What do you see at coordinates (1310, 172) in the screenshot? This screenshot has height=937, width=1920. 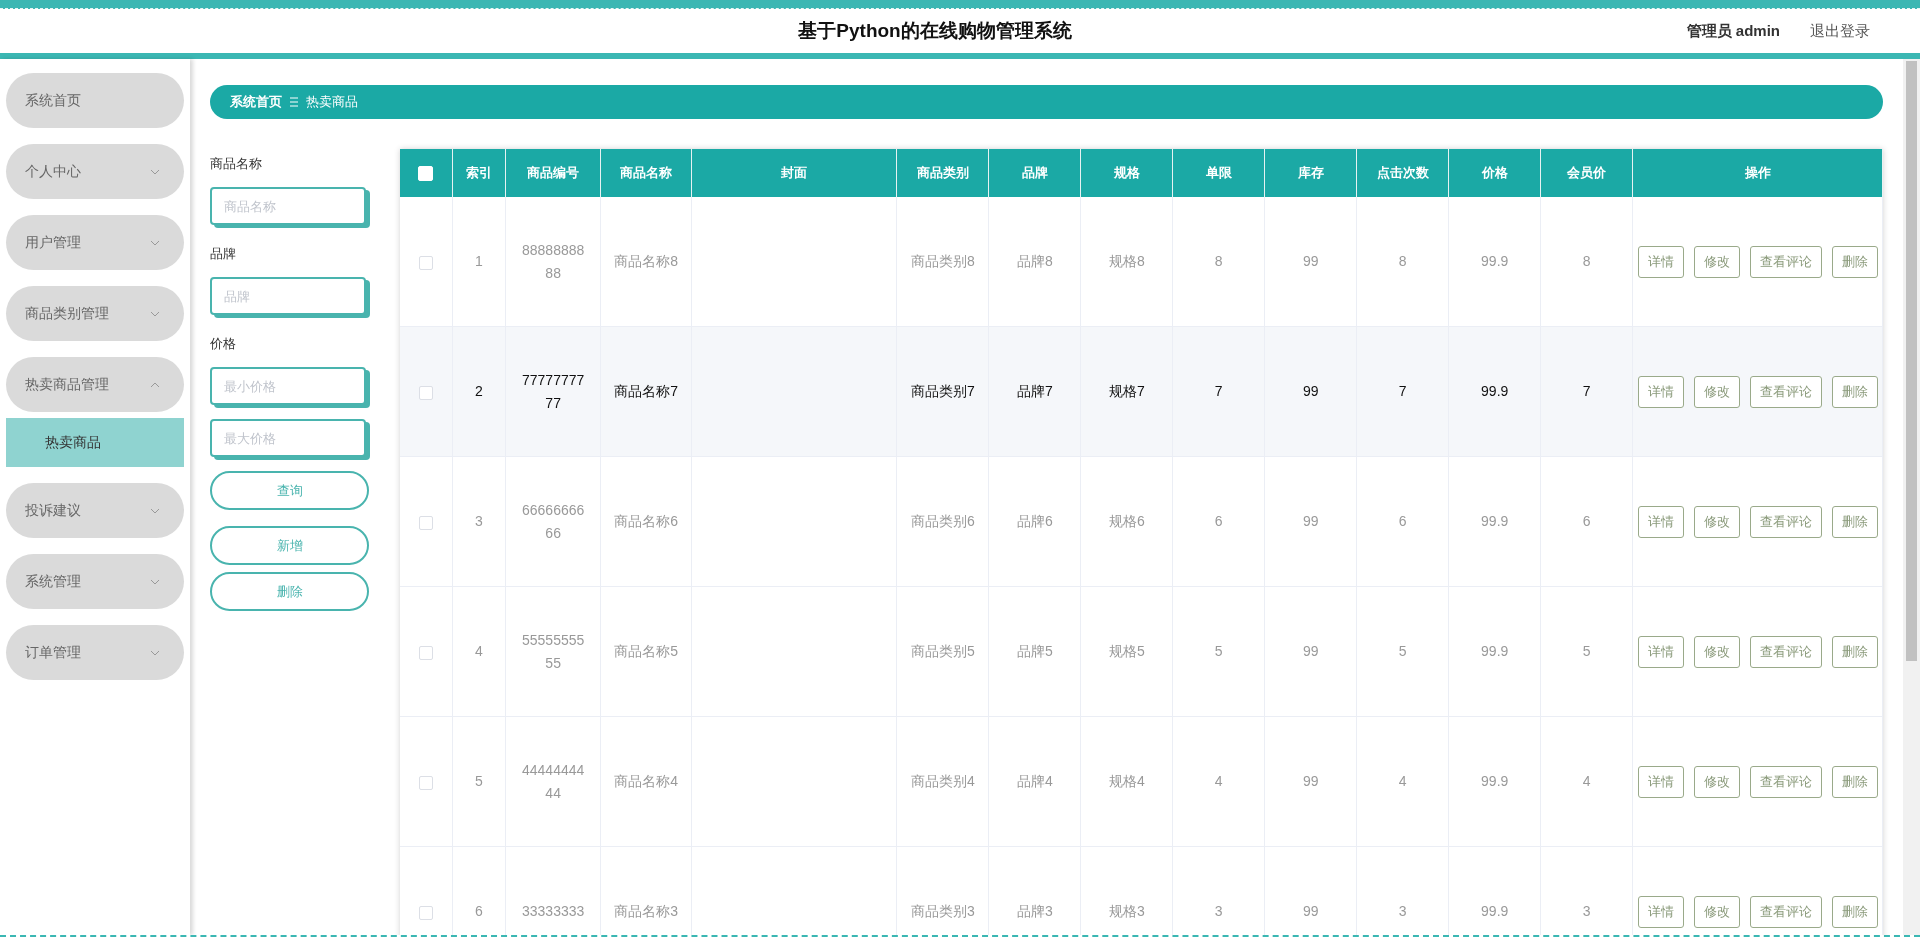 I see `column-header: 库存` at bounding box center [1310, 172].